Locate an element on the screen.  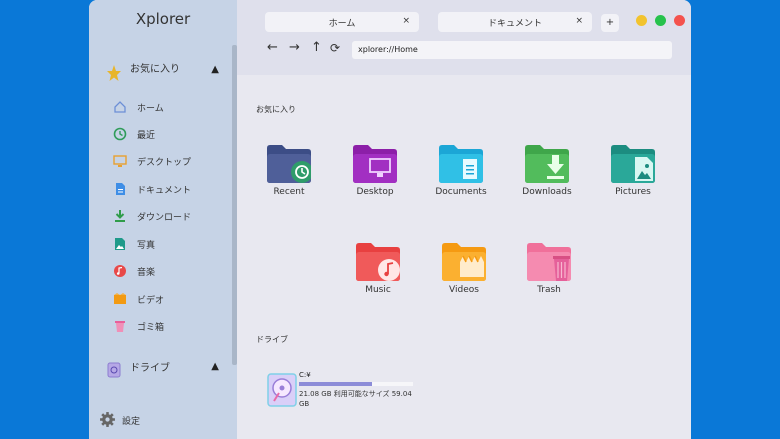
drive-name: C:¥ is located at coordinates (305, 375).